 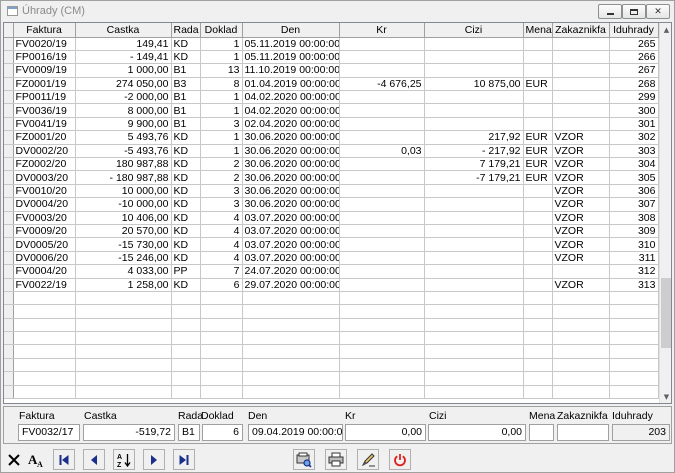 I want to click on cell-faktura: FV0041/19, so click(x=44, y=124).